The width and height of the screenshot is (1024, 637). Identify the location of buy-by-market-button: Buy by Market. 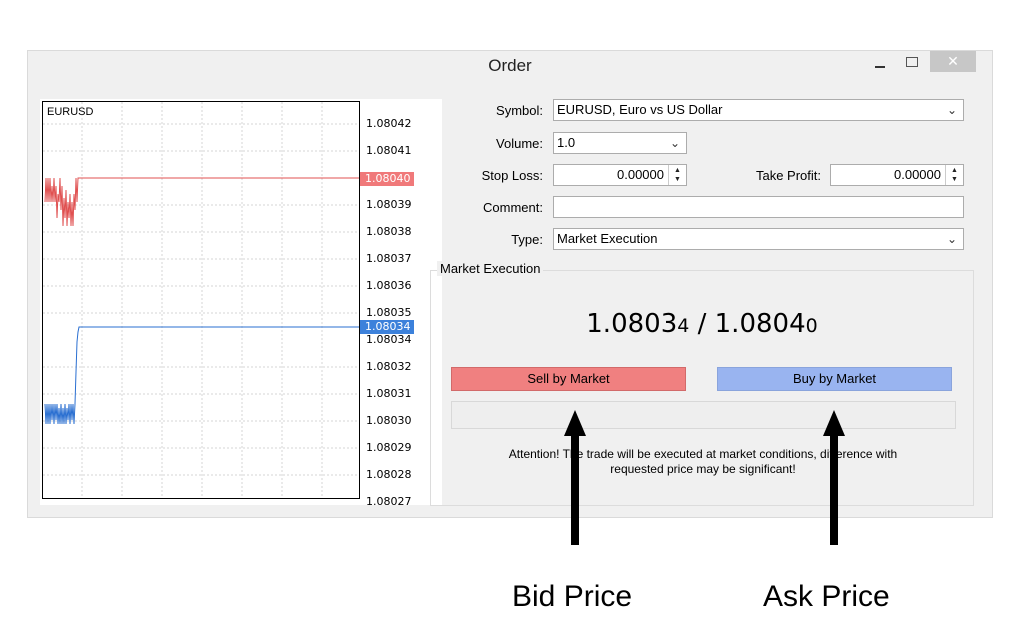
(834, 379).